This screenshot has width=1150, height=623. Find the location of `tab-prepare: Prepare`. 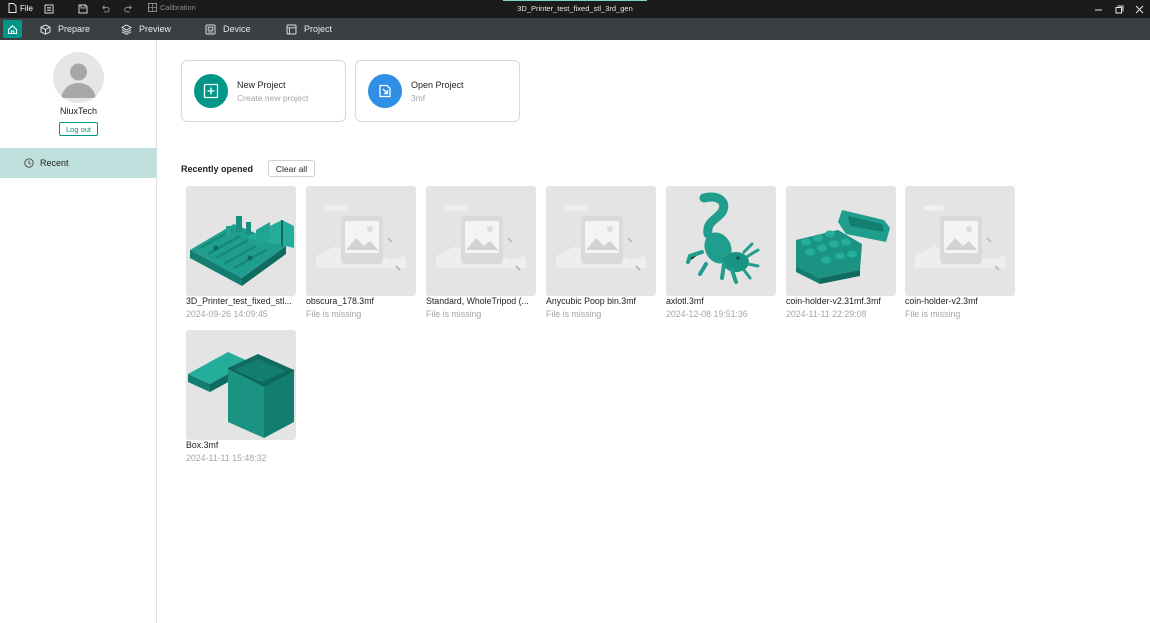

tab-prepare: Prepare is located at coordinates (65, 29).